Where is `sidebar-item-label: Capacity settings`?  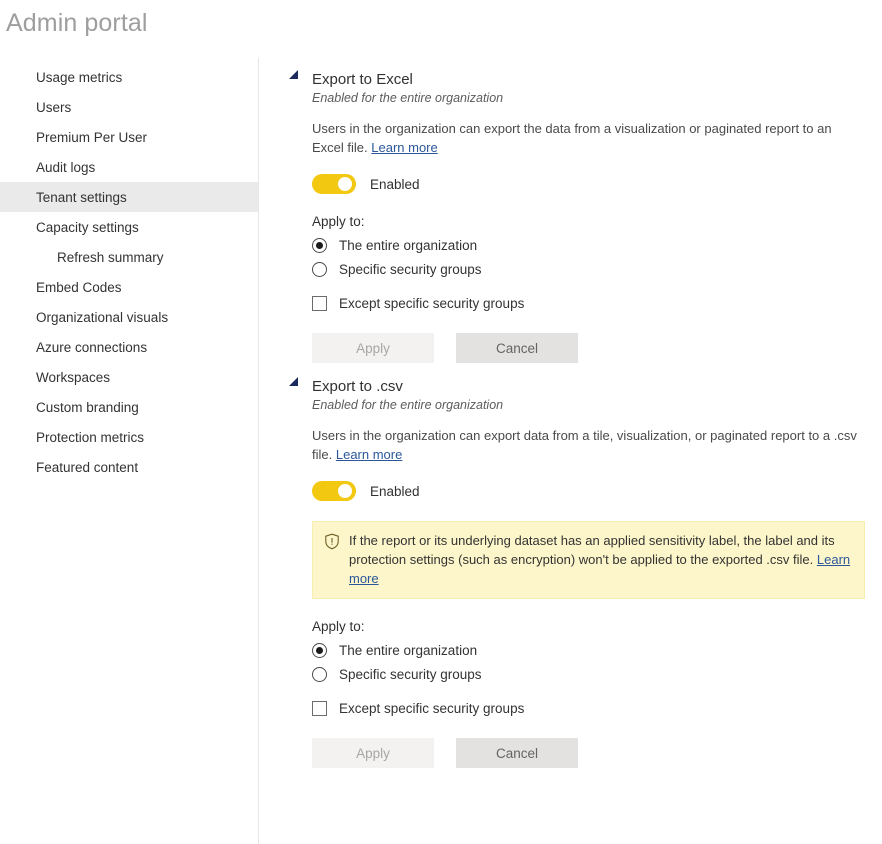 sidebar-item-label: Capacity settings is located at coordinates (87, 227).